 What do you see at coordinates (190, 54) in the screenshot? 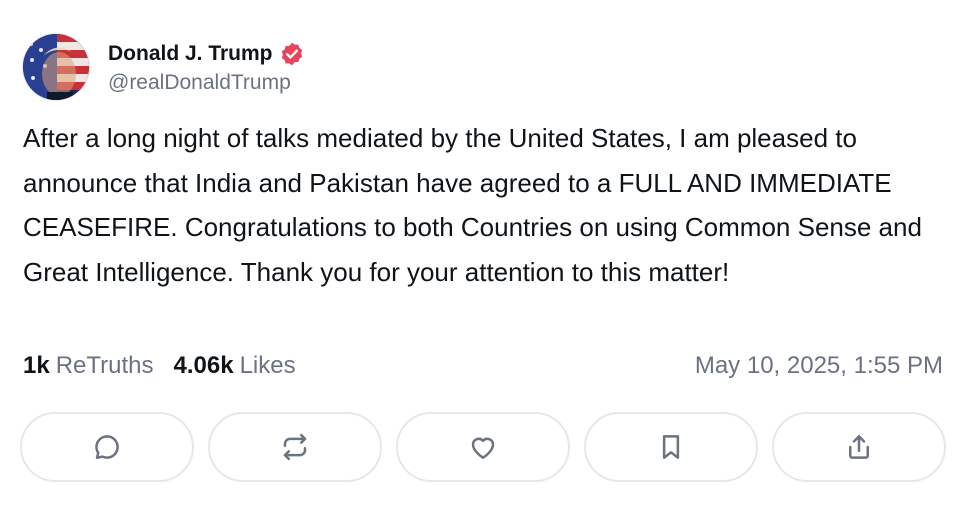
I see `author-display-name: Donald J. Trump` at bounding box center [190, 54].